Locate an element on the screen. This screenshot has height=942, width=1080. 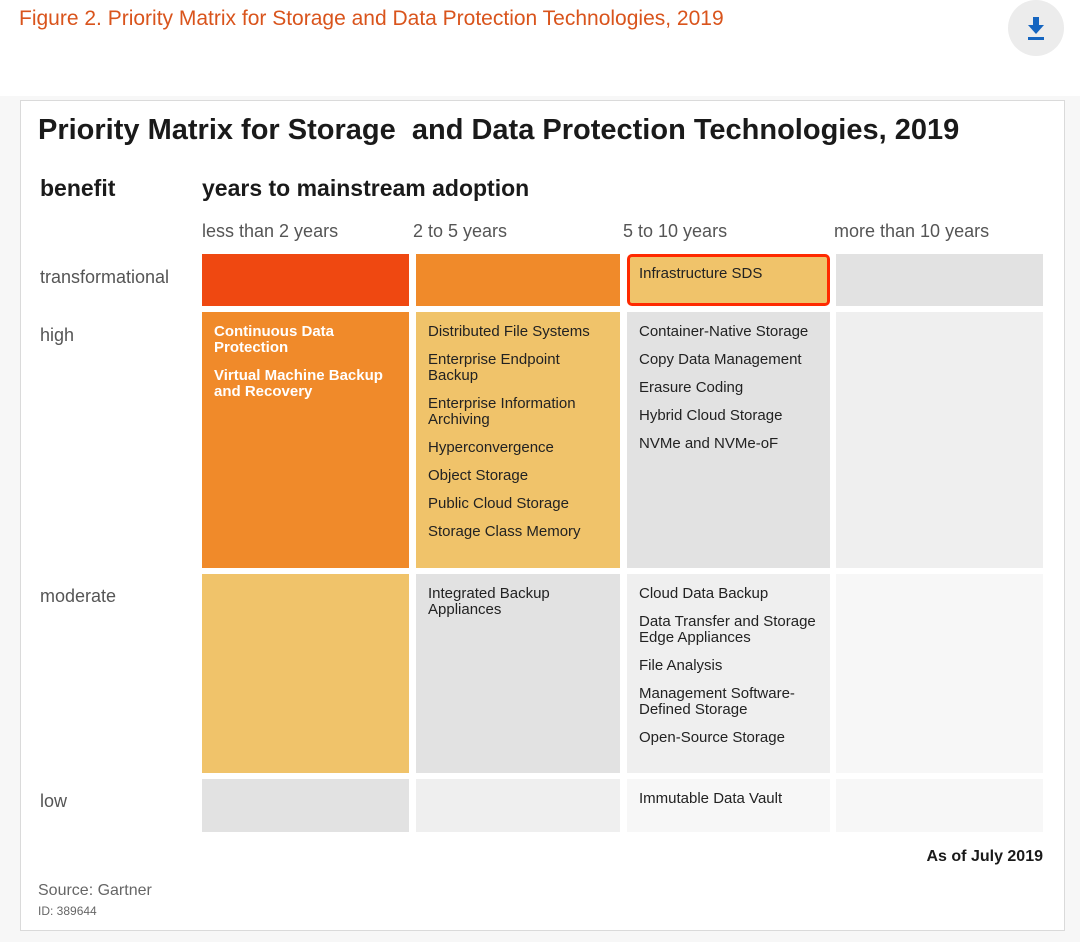
matrix-cell-low-2: Immutable Data Vault is located at coordinates (728, 805).